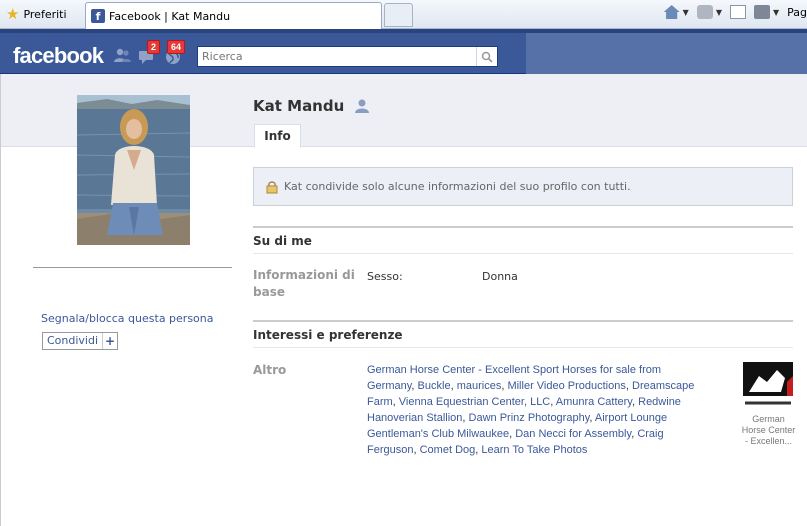 Image resolution: width=807 pixels, height=526 pixels. I want to click on favorites-button: ★ Preferiti, so click(36, 14).